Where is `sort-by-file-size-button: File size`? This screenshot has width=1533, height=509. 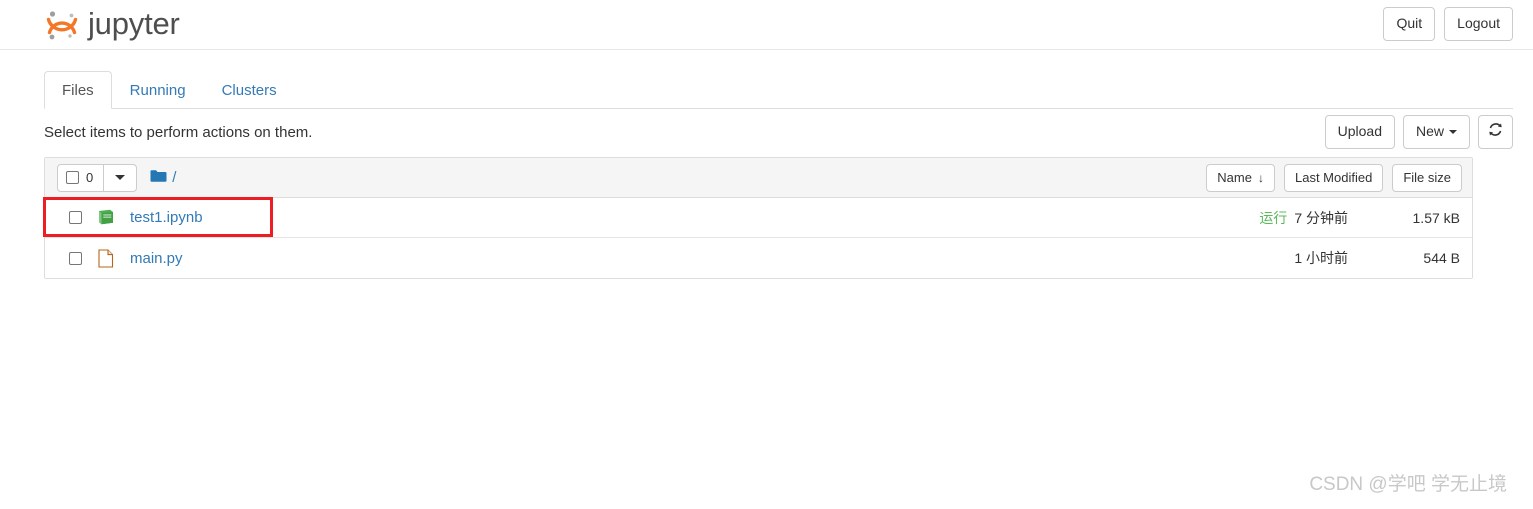
sort-by-file-size-button: File size is located at coordinates (1427, 177).